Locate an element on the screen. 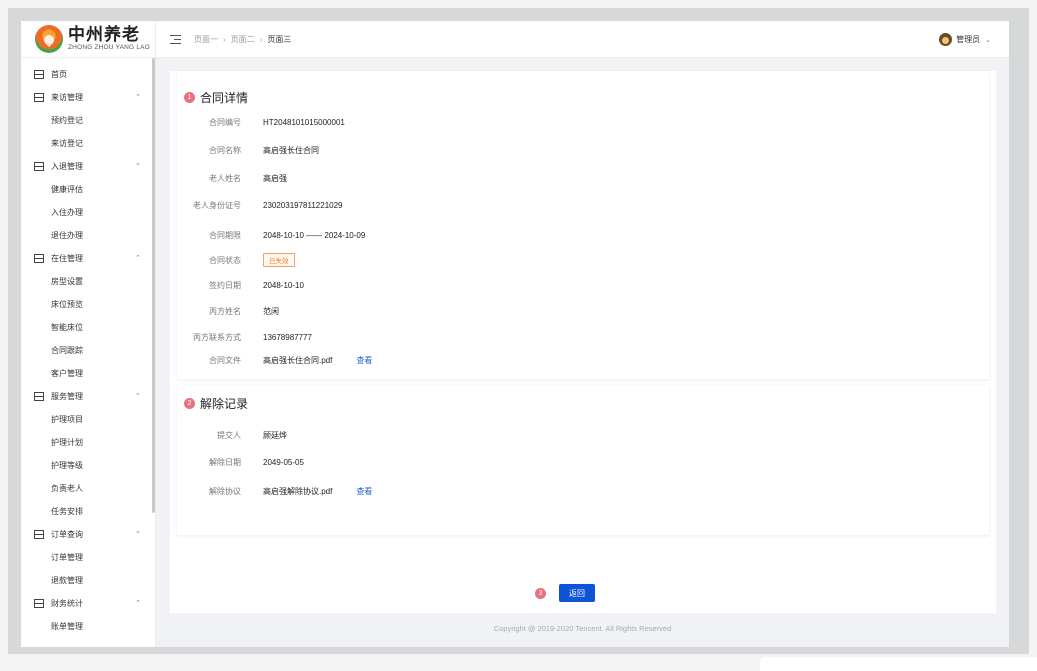 This screenshot has height=671, width=1037. logo: 中州养老 ZHONG ZHOU YANG LAO is located at coordinates (88, 39).